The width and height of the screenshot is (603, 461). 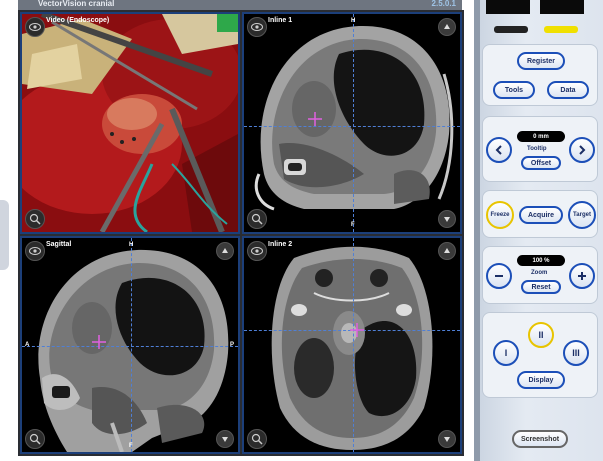 I want to click on chevron-right-icon, so click(x=582, y=150).